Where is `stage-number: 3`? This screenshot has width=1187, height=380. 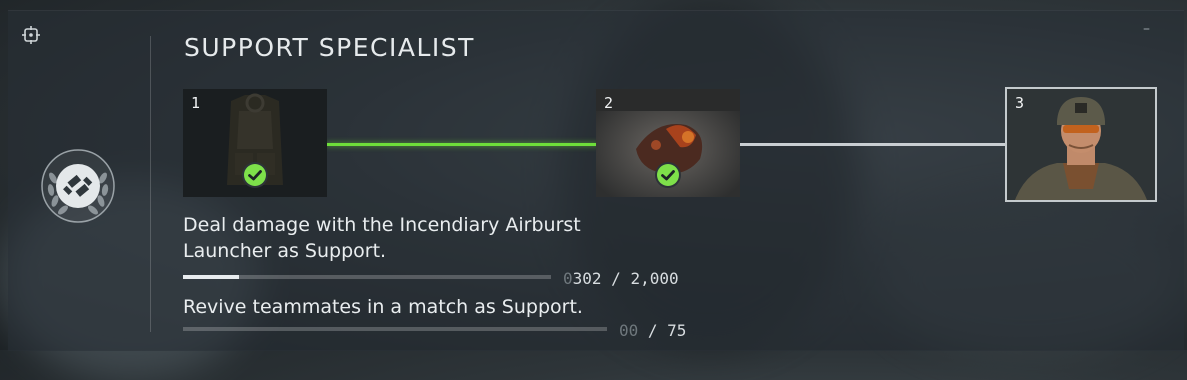
stage-number: 3 is located at coordinates (1020, 103).